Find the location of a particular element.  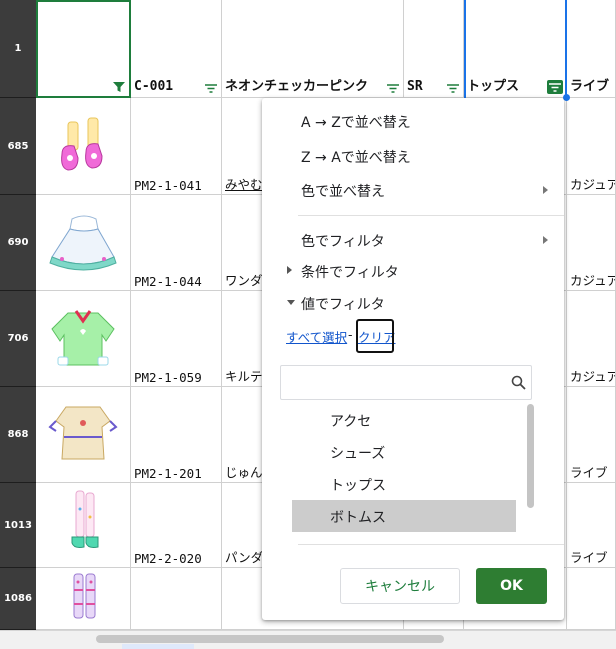

value-option-highlighted: ボトムス is located at coordinates (404, 516).